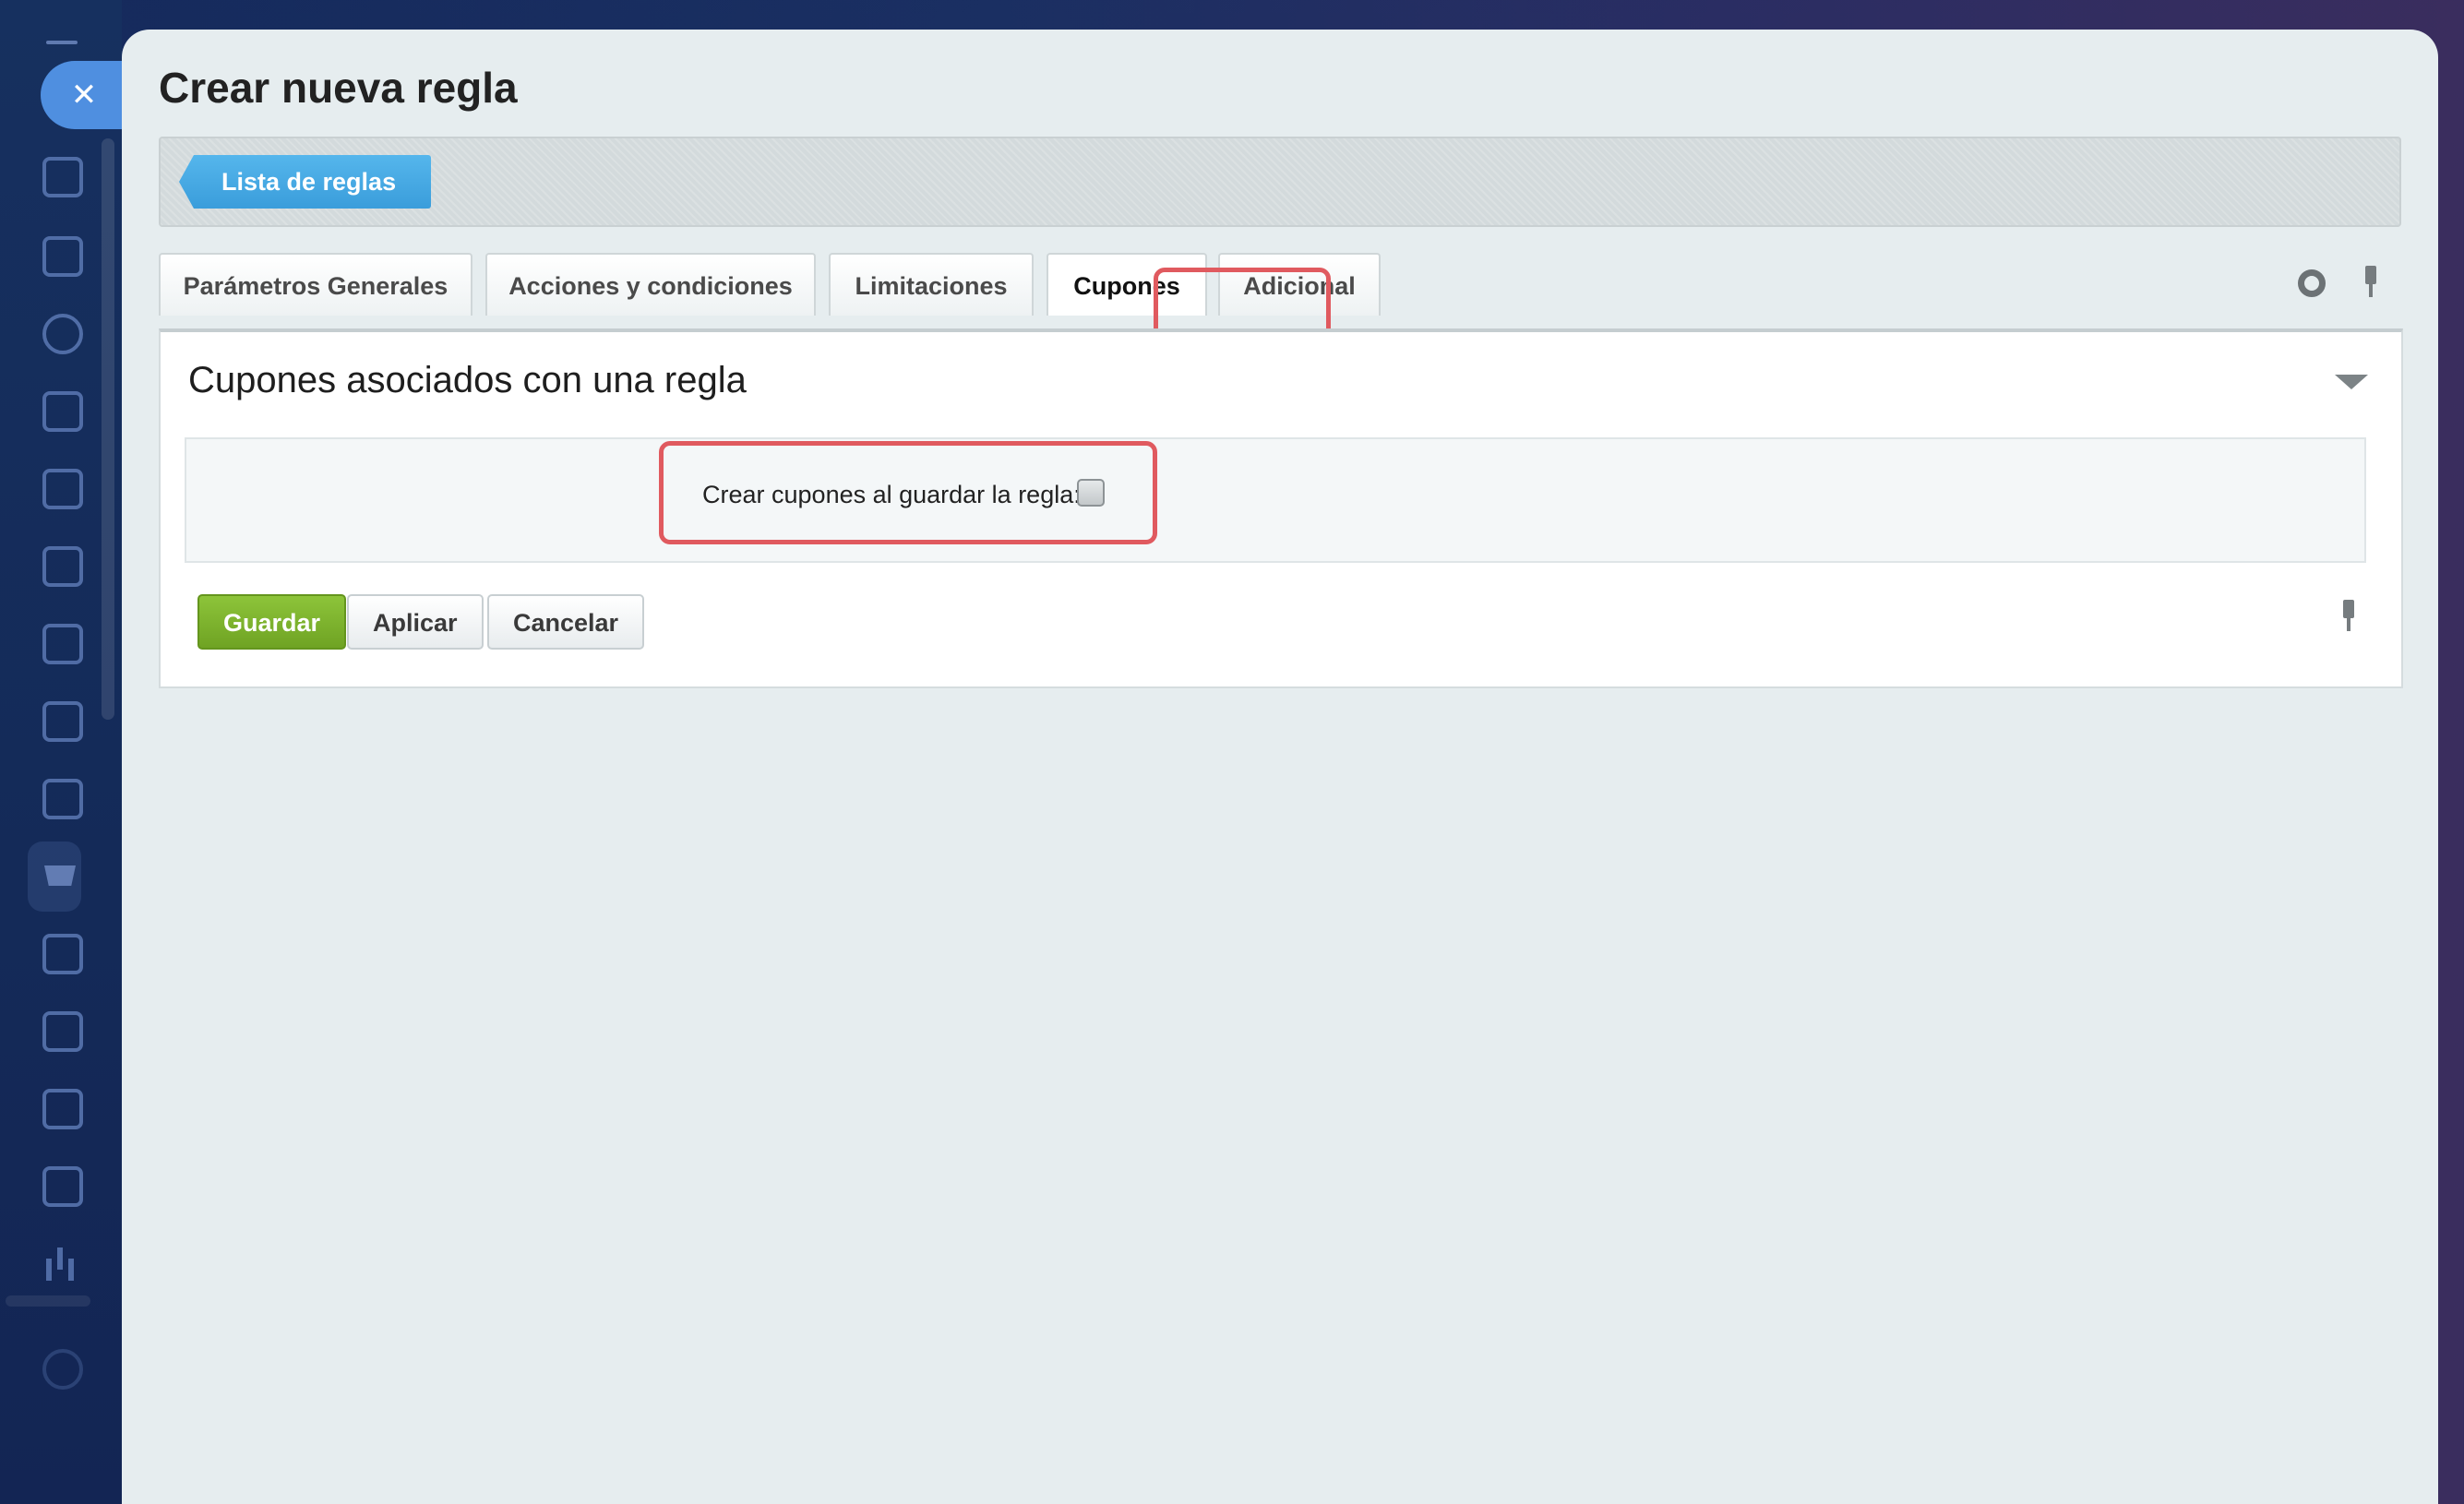 This screenshot has width=2464, height=1504. I want to click on sidebar-scrollbar, so click(108, 429).